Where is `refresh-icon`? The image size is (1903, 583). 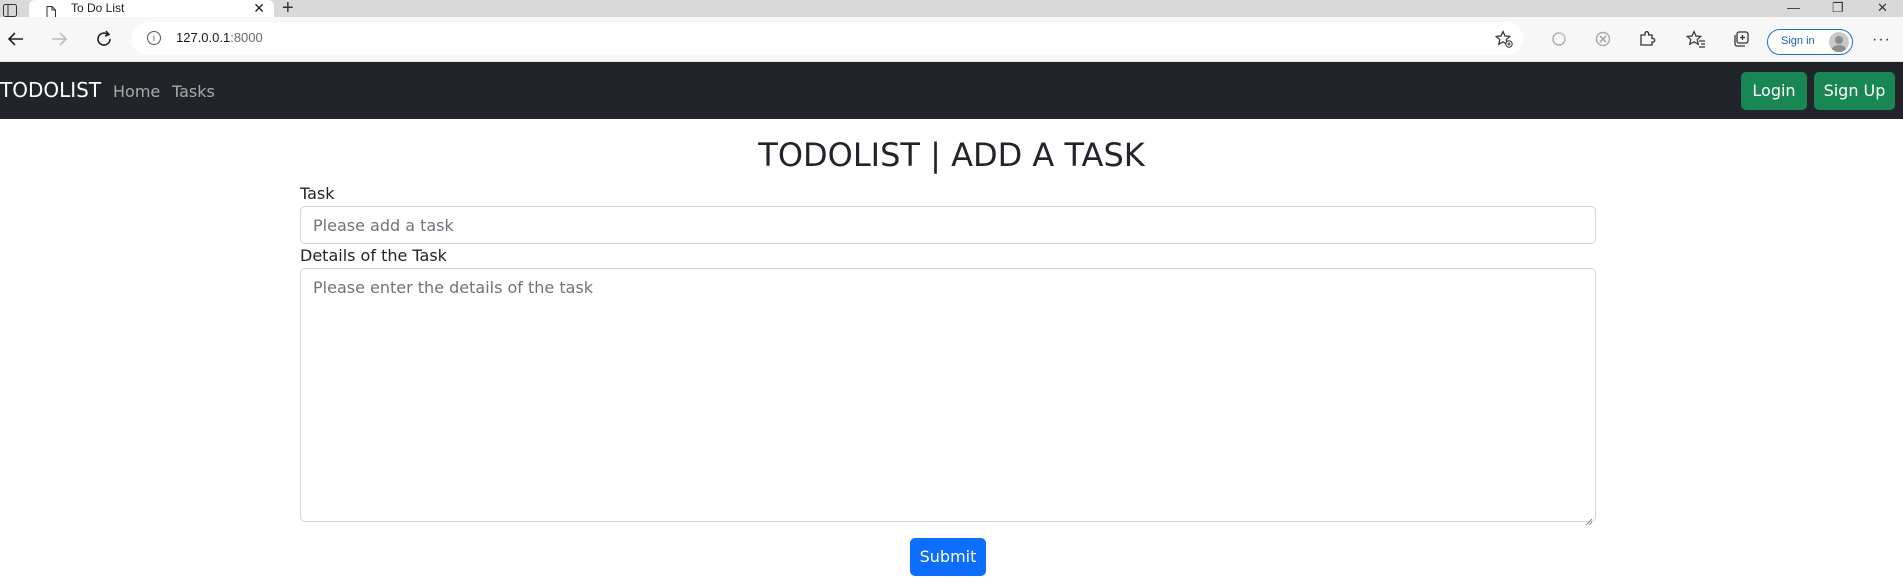 refresh-icon is located at coordinates (104, 39).